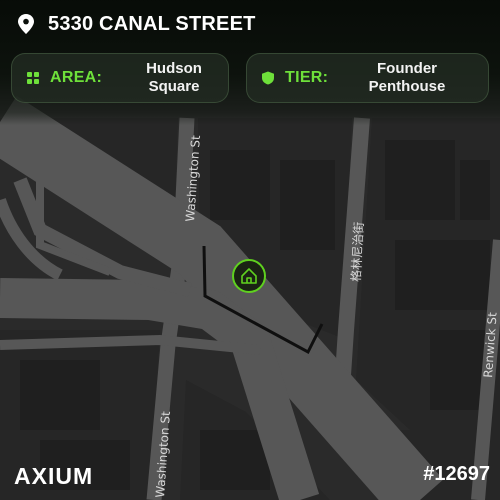 The width and height of the screenshot is (500, 500). What do you see at coordinates (152, 23) in the screenshot?
I see `address-text: 5330 CANAL STREET` at bounding box center [152, 23].